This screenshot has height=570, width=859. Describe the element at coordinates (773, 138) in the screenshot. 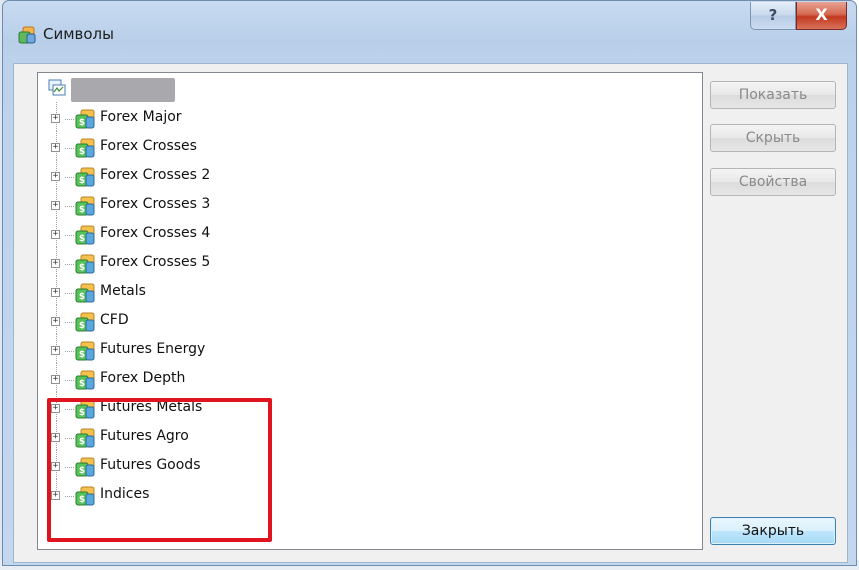

I see `hide-button: Скрыть` at that location.